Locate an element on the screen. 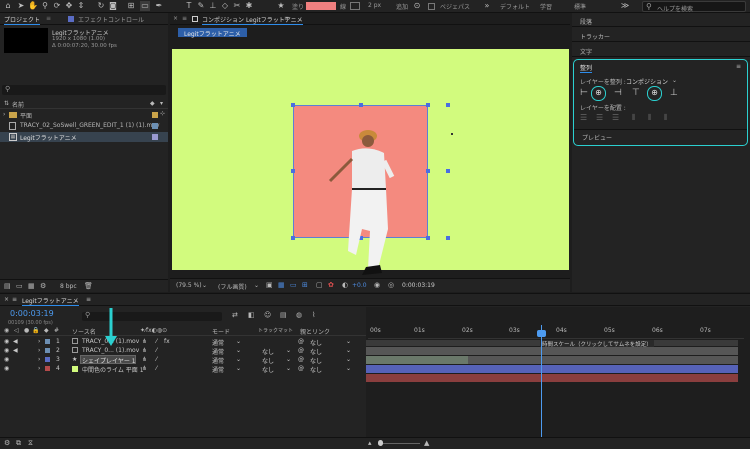  magnification: (79.5 %) is located at coordinates (189, 285).